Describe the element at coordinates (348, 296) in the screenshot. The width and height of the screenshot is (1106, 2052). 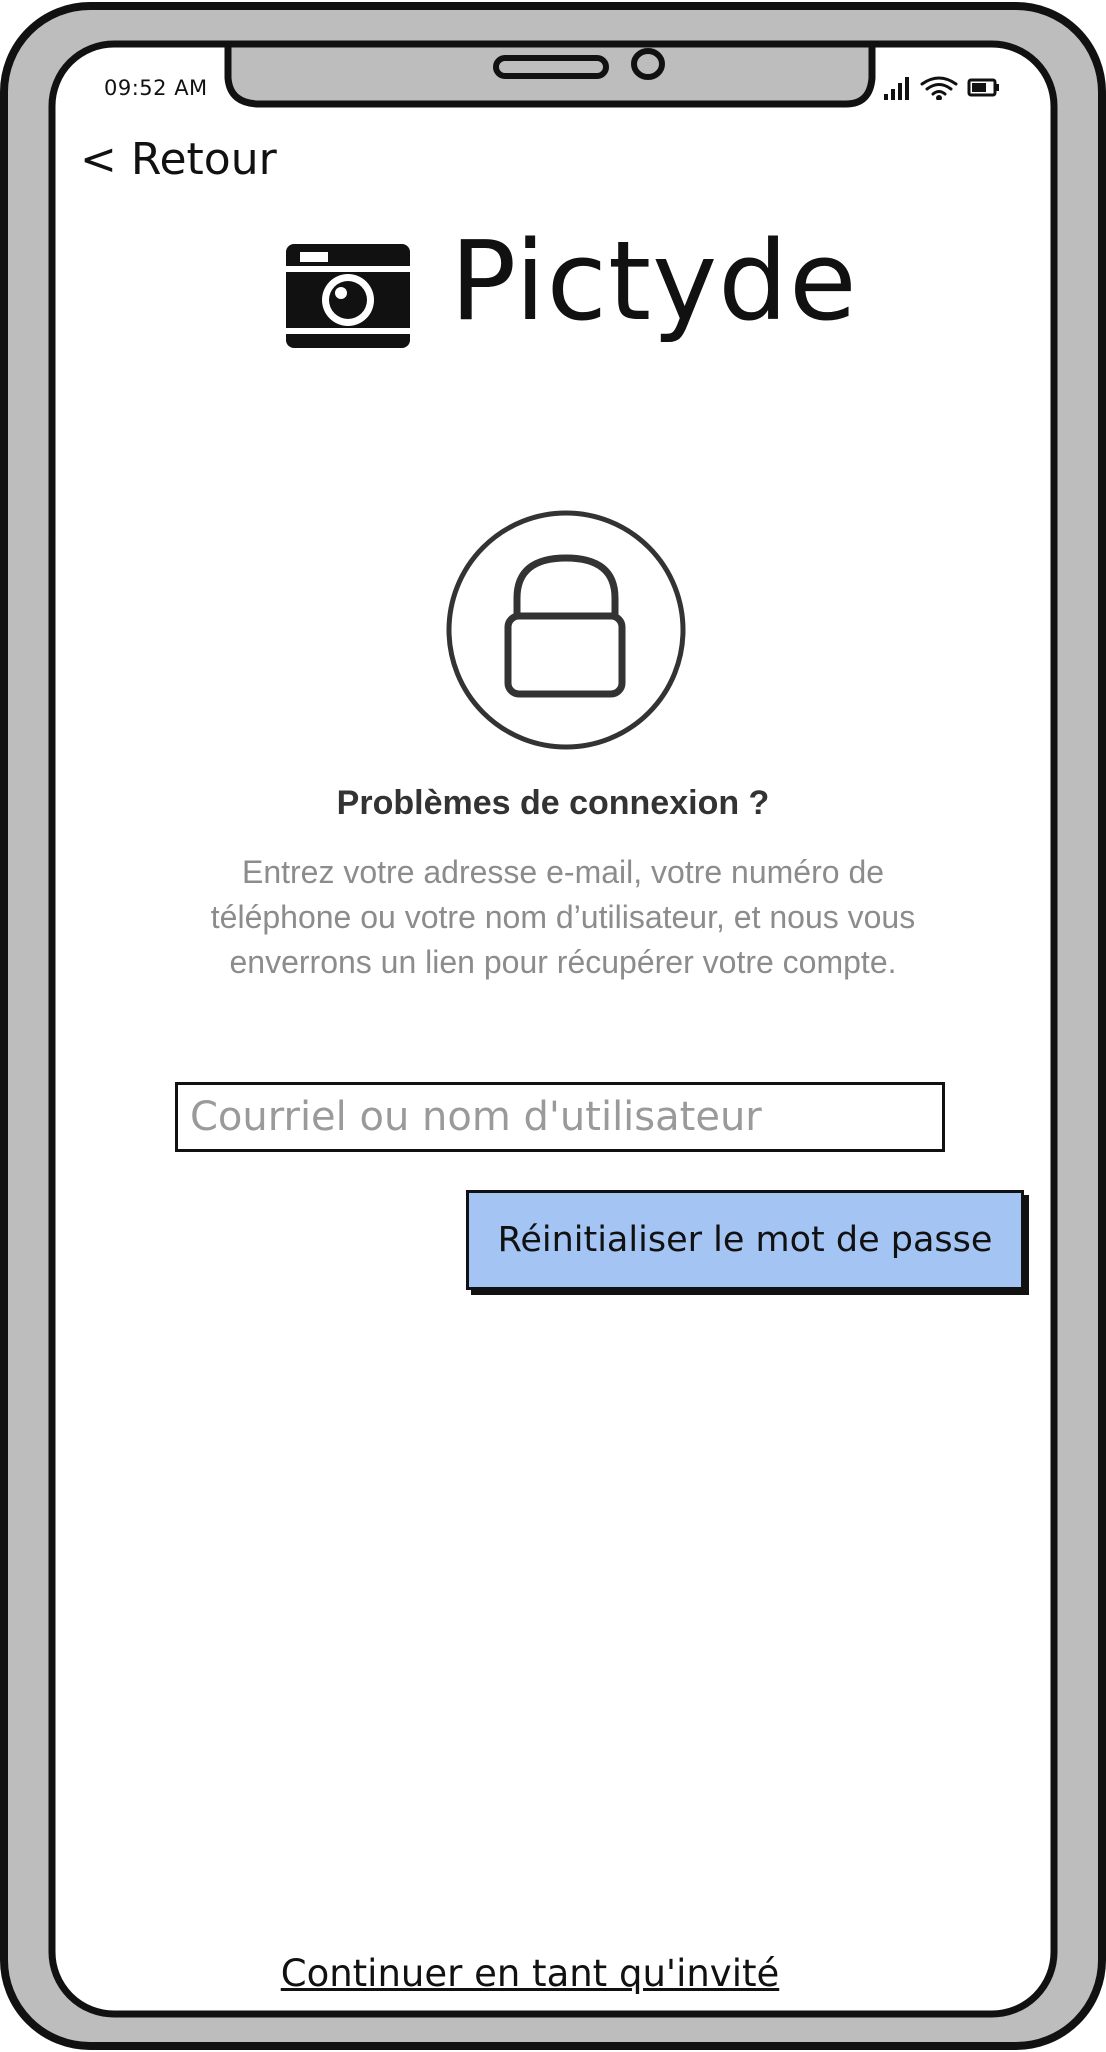
I see `camera-icon` at that location.